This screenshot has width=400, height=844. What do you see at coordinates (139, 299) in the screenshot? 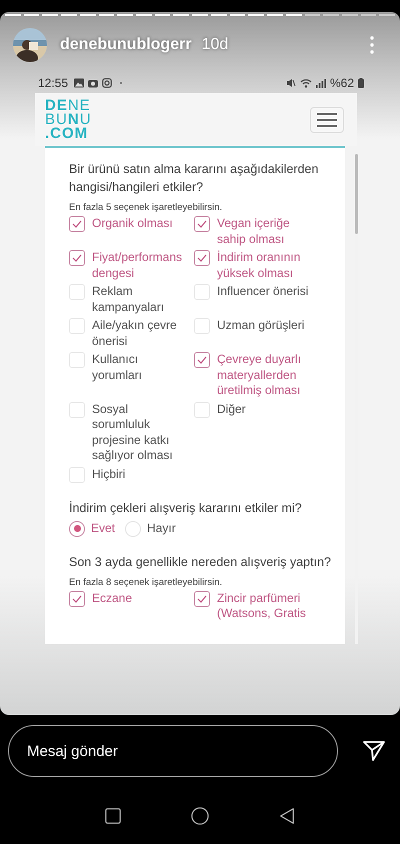
I see `option-label: Reklam kampanyaları` at bounding box center [139, 299].